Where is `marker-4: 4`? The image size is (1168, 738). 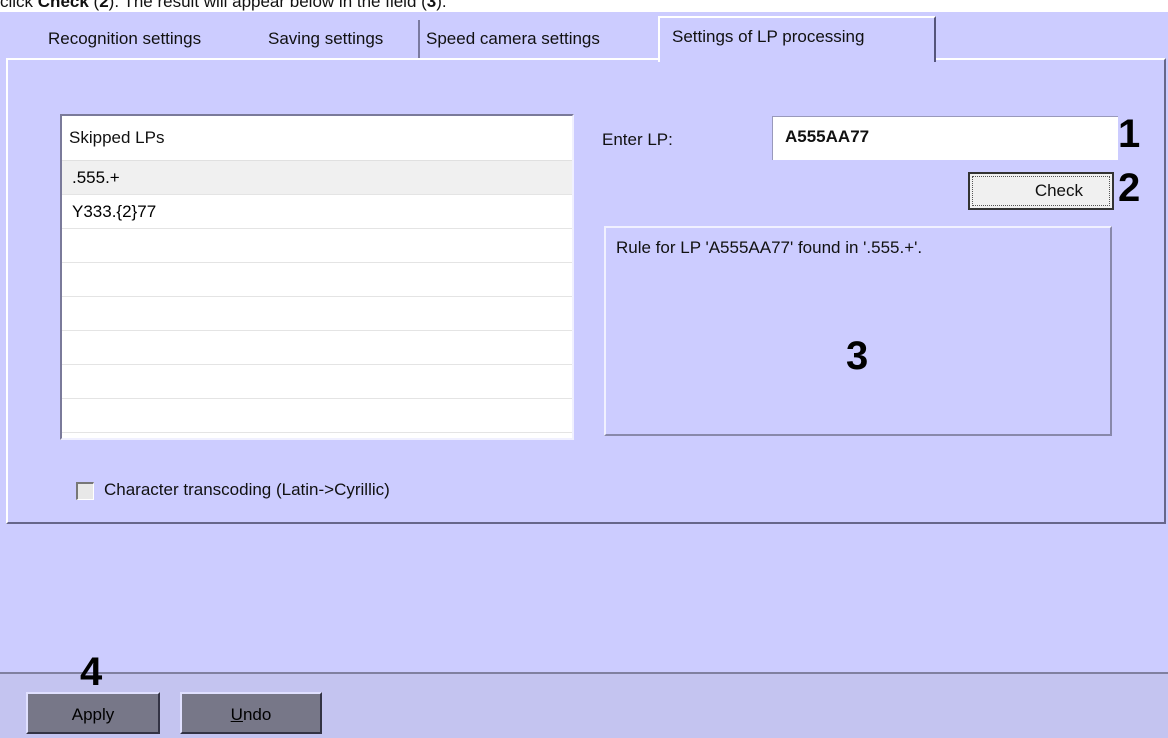
marker-4: 4 is located at coordinates (91, 672).